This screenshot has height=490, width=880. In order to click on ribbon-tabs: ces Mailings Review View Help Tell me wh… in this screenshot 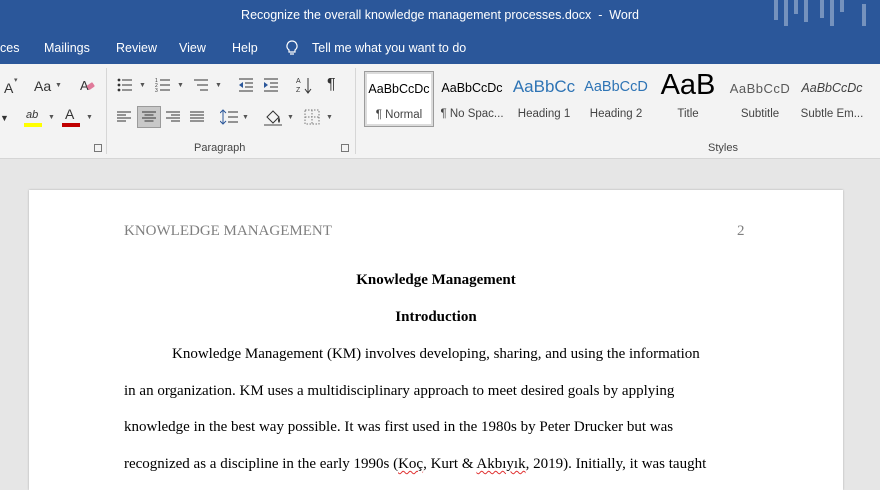, I will do `click(440, 48)`.